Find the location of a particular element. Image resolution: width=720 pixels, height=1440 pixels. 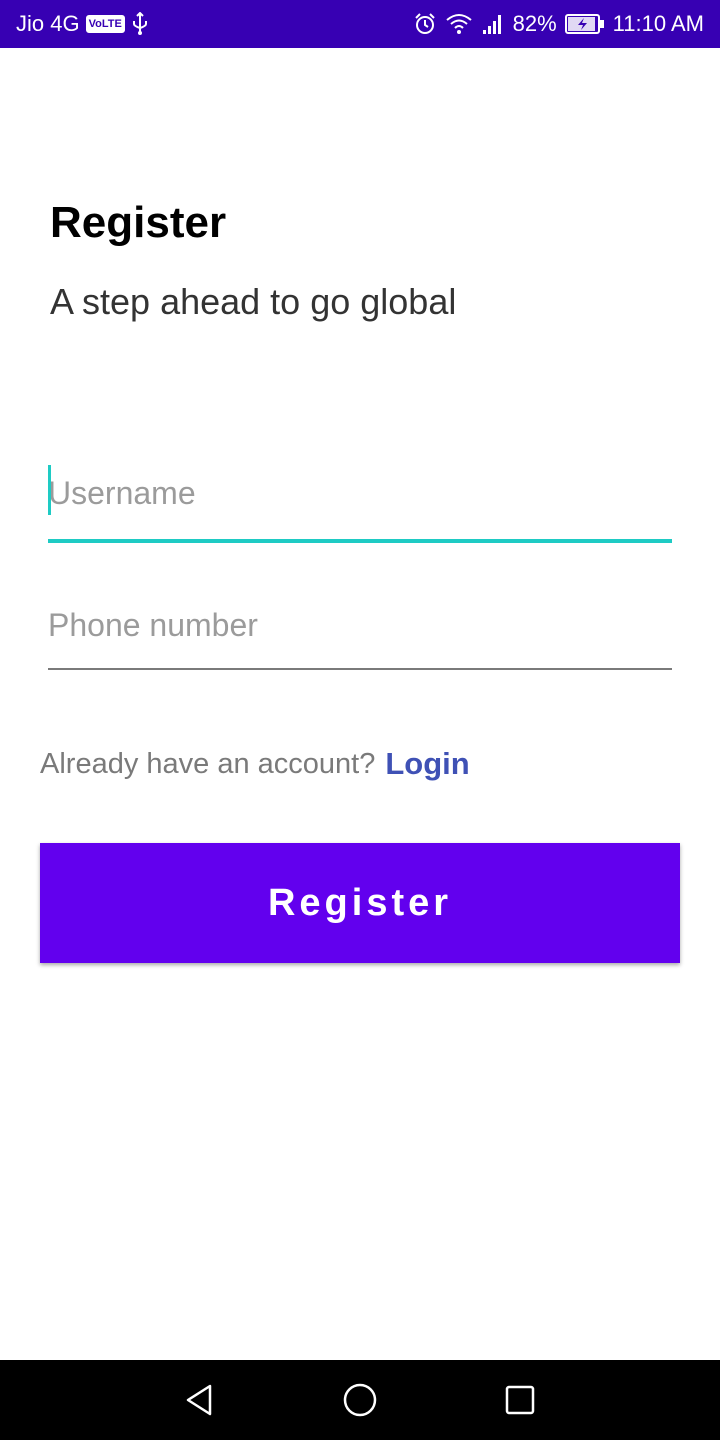

clock: 11:10 AM is located at coordinates (658, 23).